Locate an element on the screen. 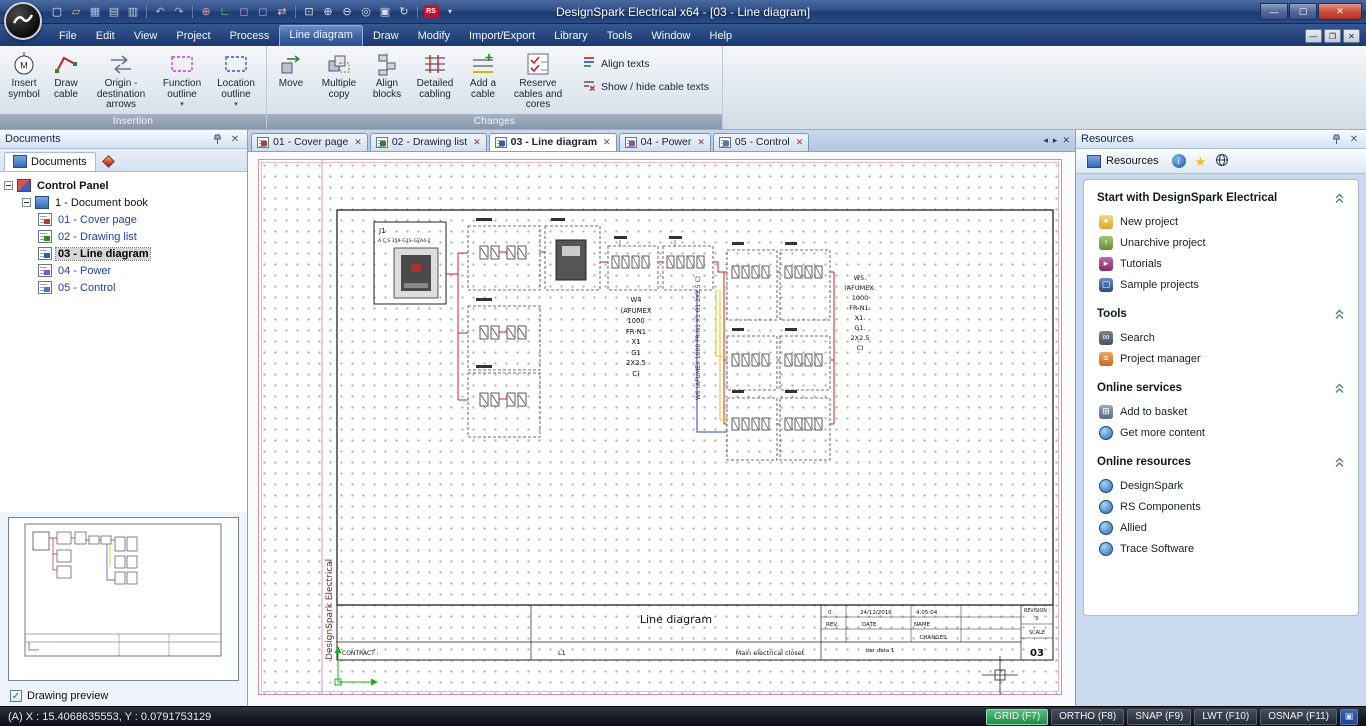 This screenshot has width=1366, height=726. zoom-extents-icon: ▣ is located at coordinates (385, 11).